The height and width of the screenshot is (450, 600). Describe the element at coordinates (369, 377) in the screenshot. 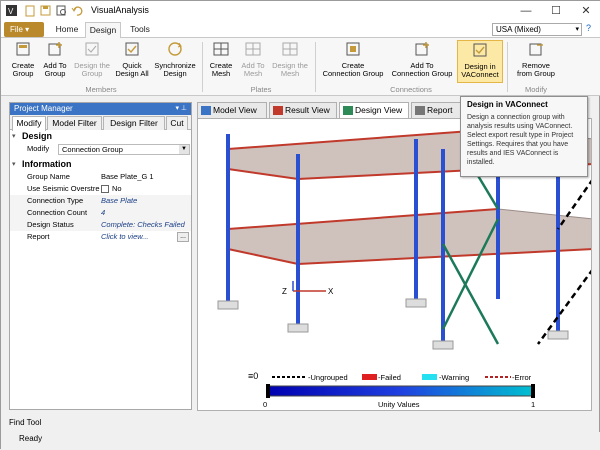

I see `legend-failed-swatch` at that location.